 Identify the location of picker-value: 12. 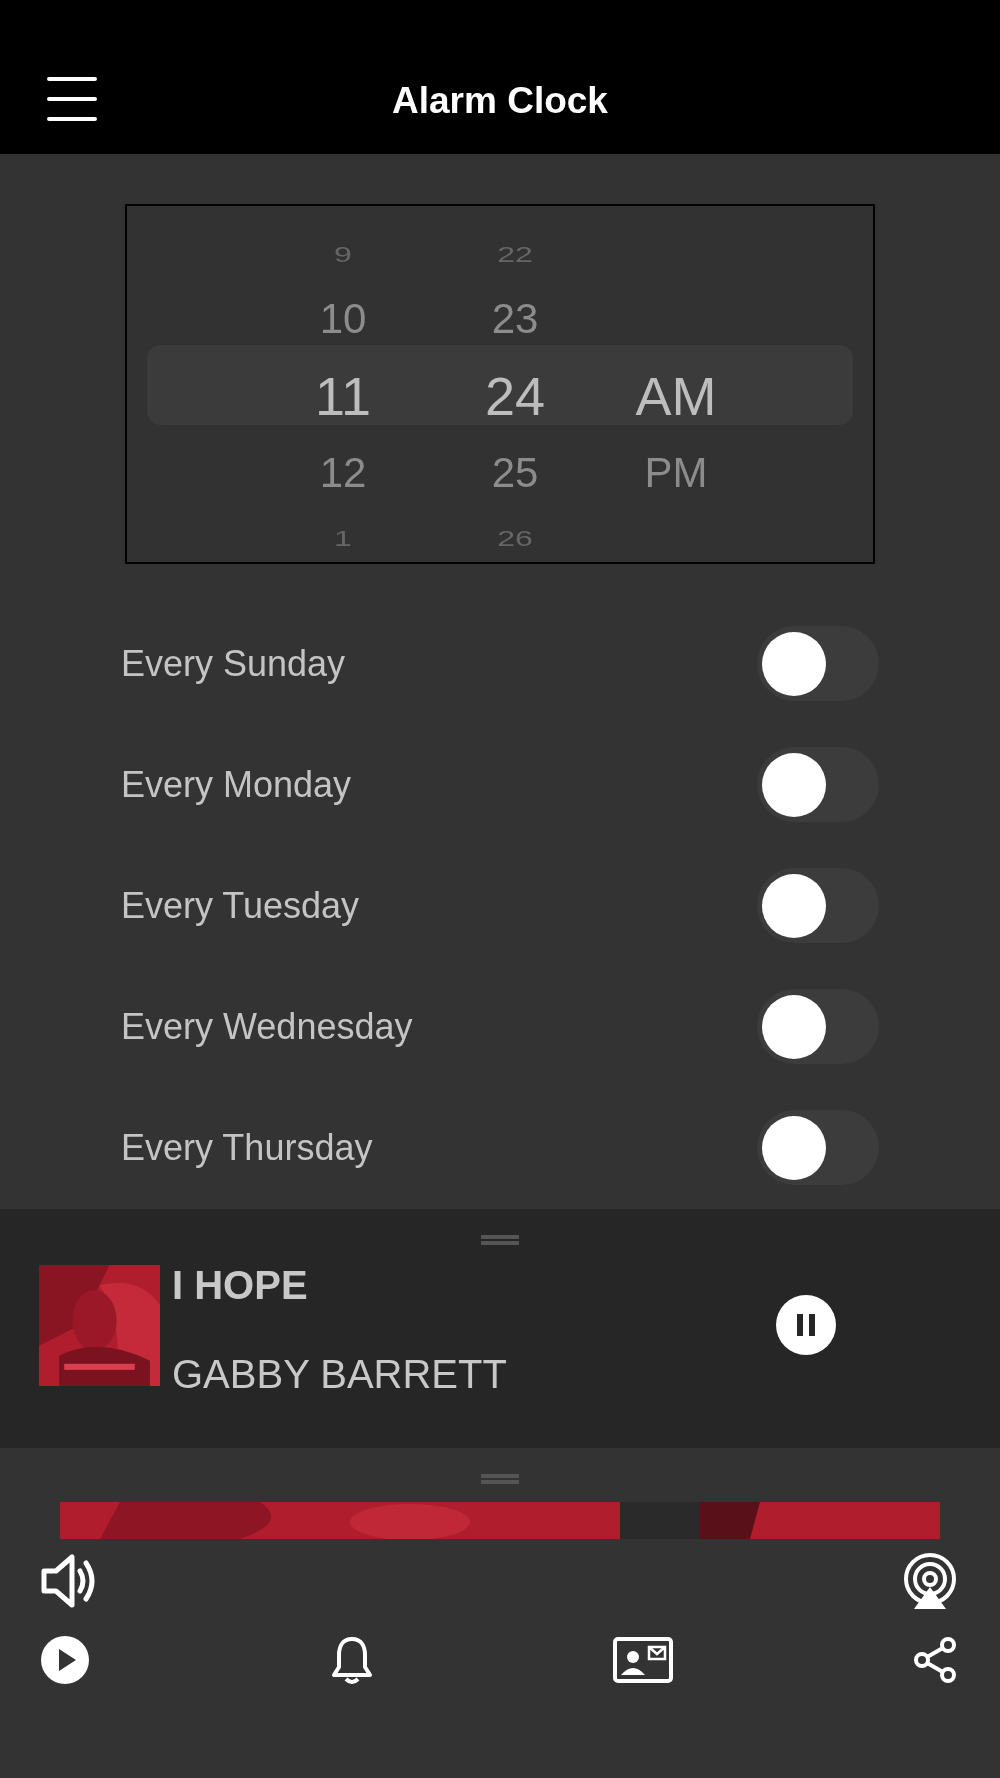
(343, 473).